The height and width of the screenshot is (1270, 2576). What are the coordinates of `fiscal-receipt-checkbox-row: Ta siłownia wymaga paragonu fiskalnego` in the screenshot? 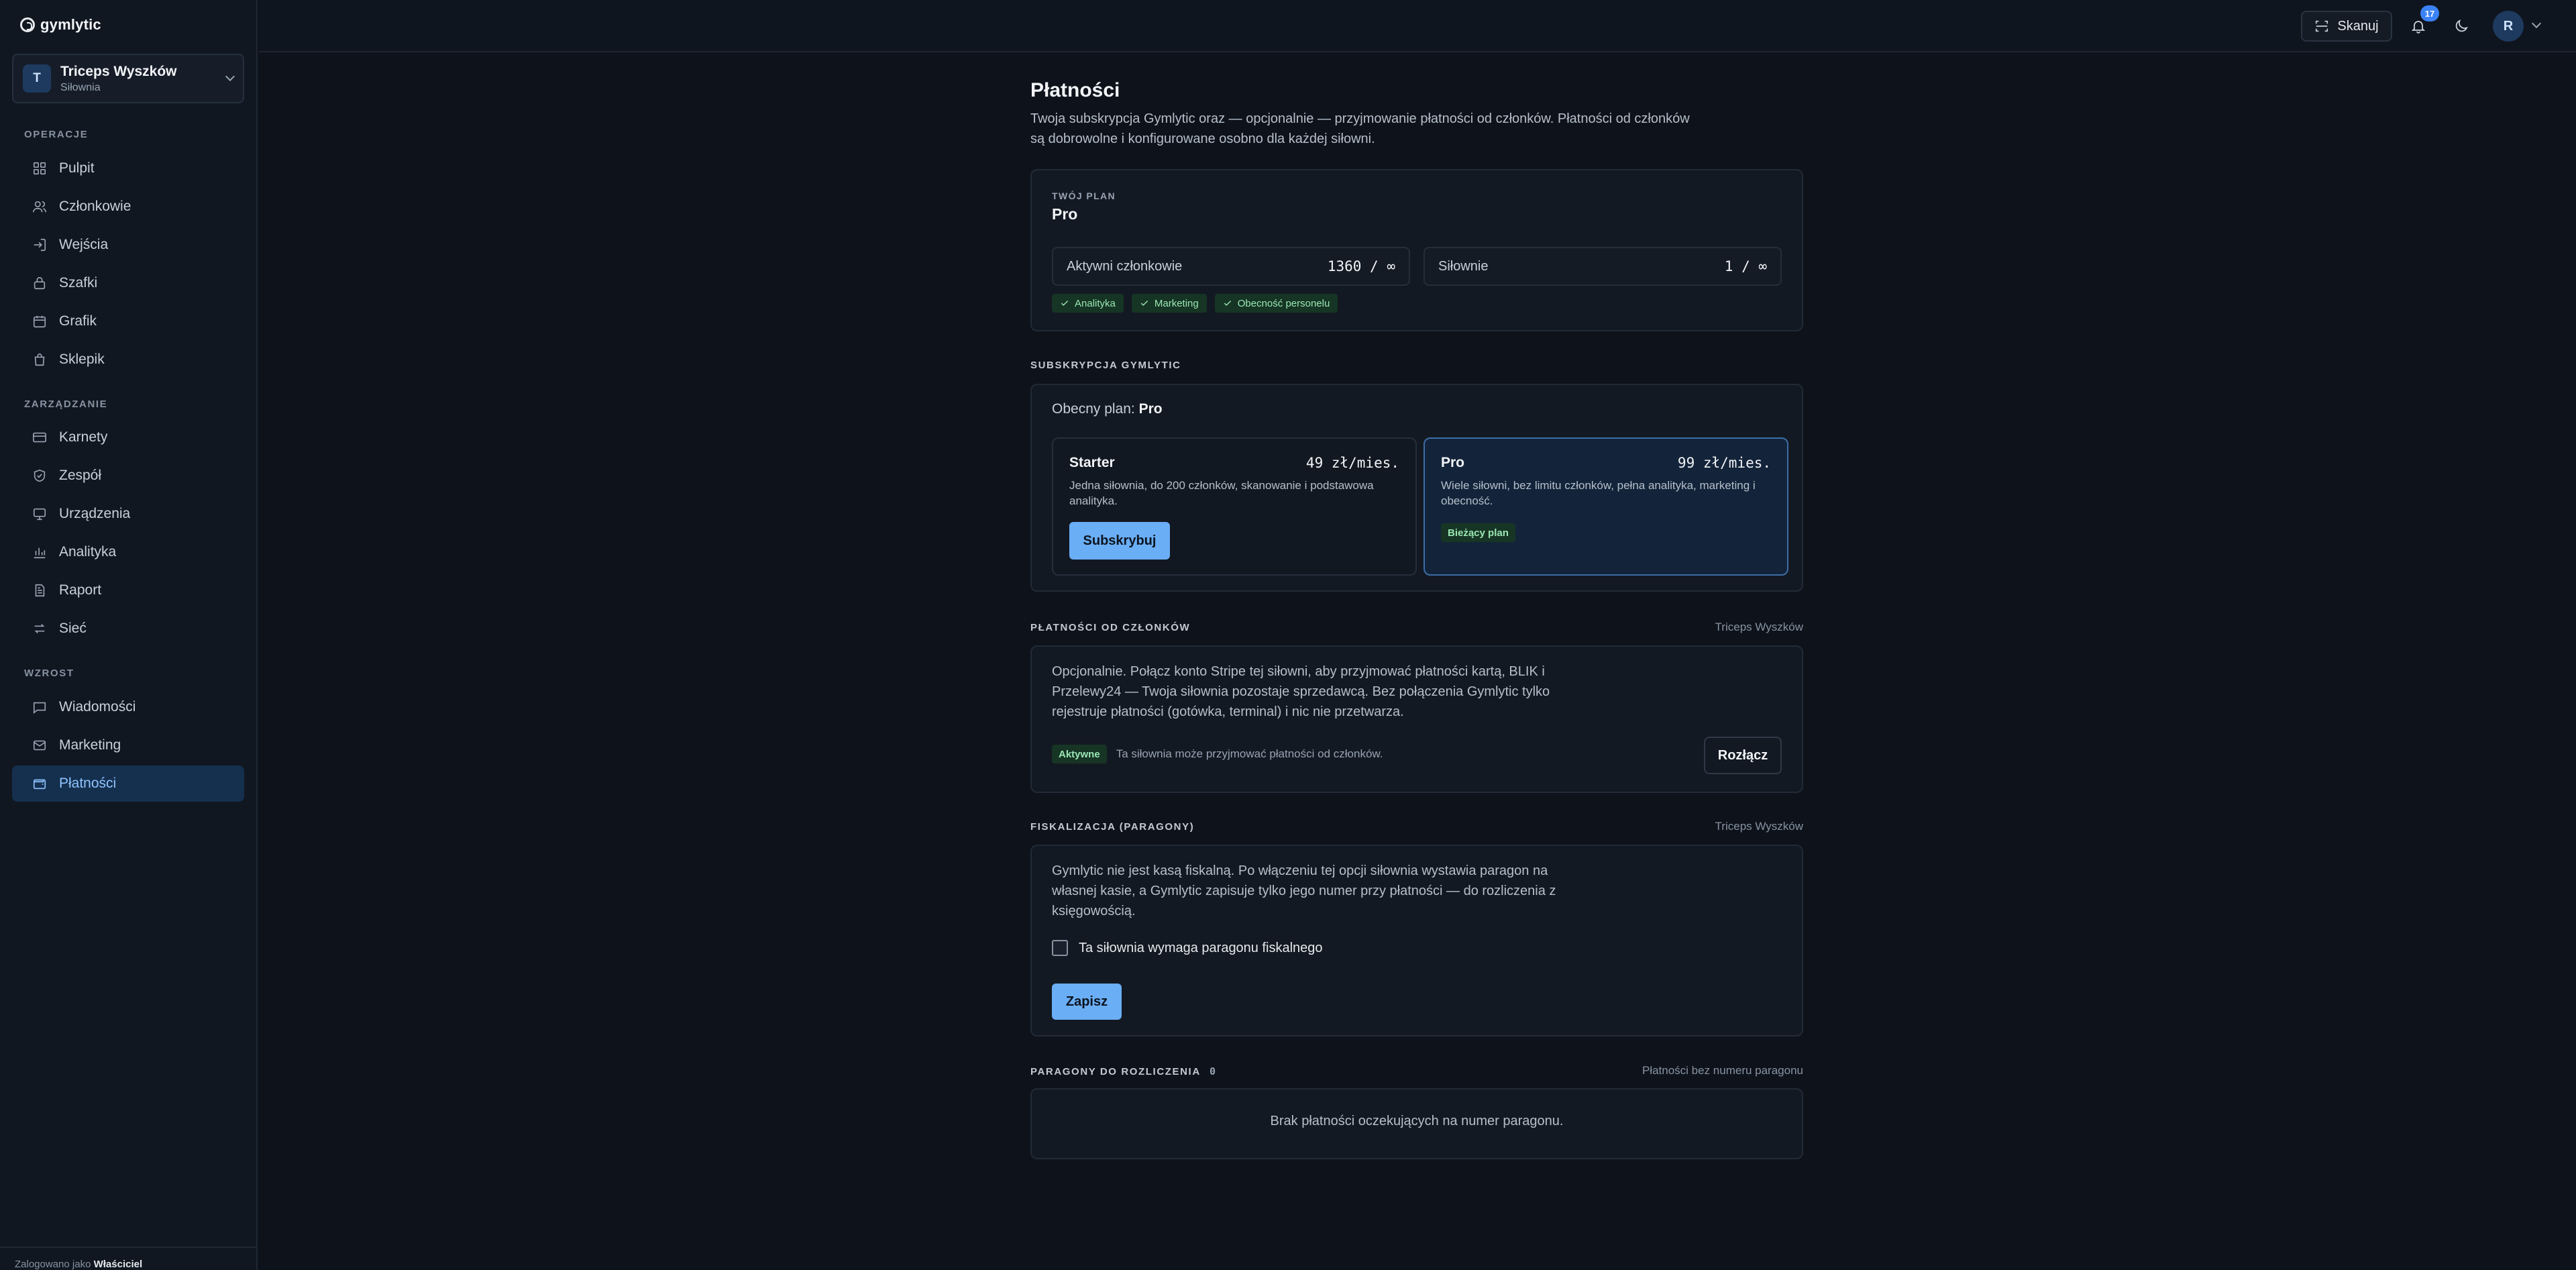 It's located at (1187, 948).